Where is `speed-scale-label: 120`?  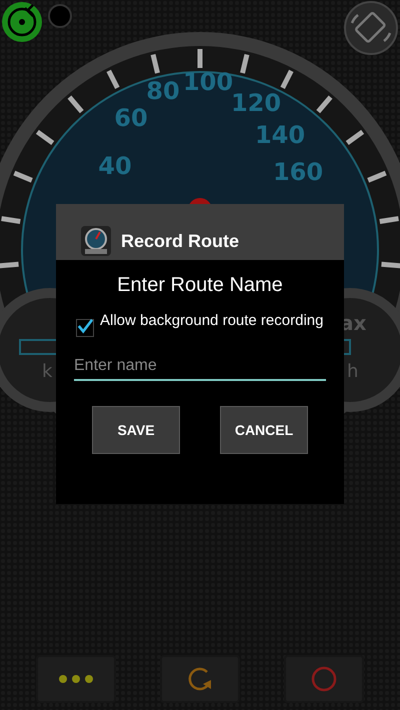 speed-scale-label: 120 is located at coordinates (256, 103).